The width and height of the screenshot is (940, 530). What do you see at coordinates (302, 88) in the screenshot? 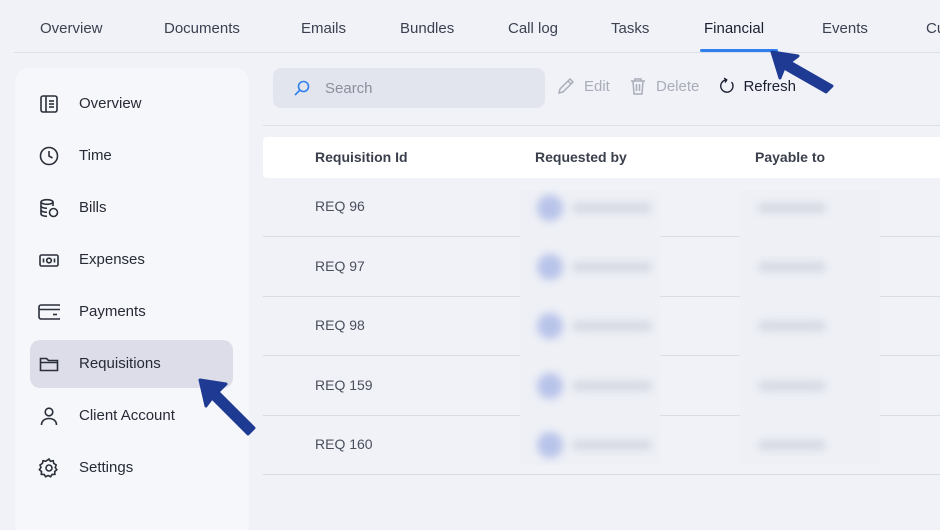
I see `search-icon` at bounding box center [302, 88].